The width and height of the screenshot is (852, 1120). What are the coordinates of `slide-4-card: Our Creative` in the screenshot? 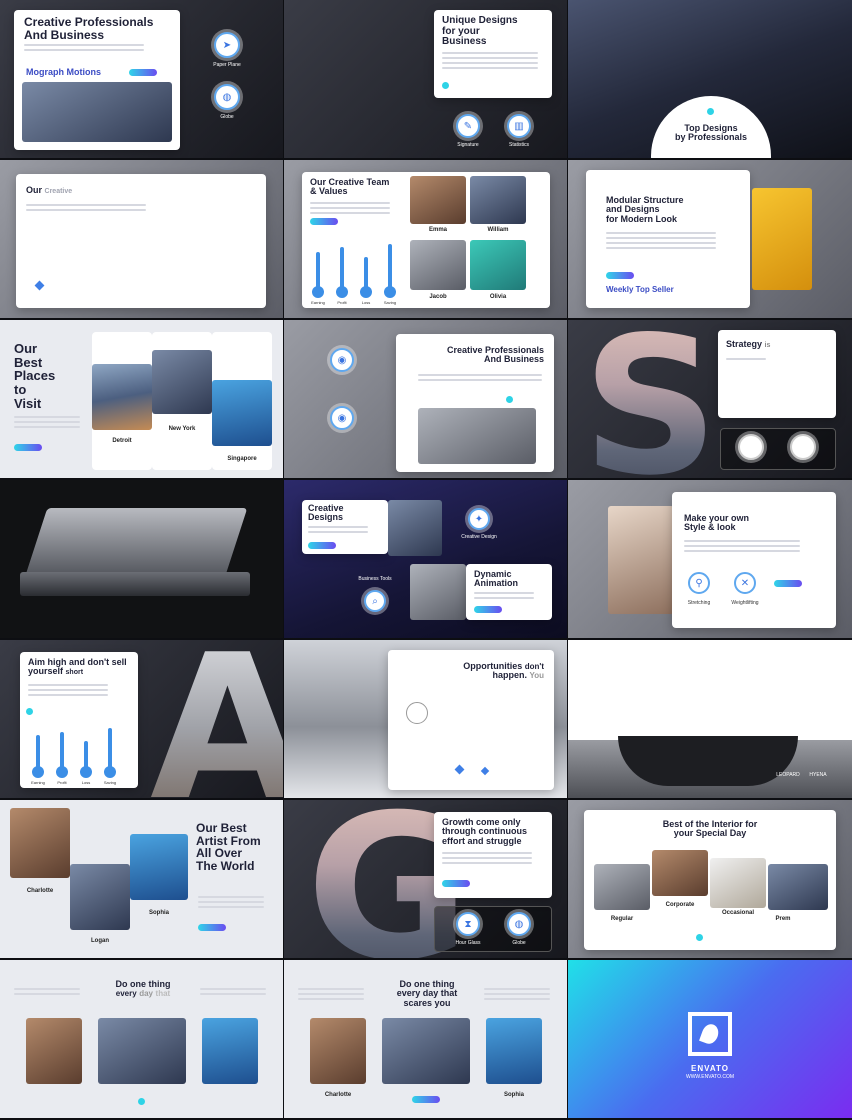 It's located at (141, 241).